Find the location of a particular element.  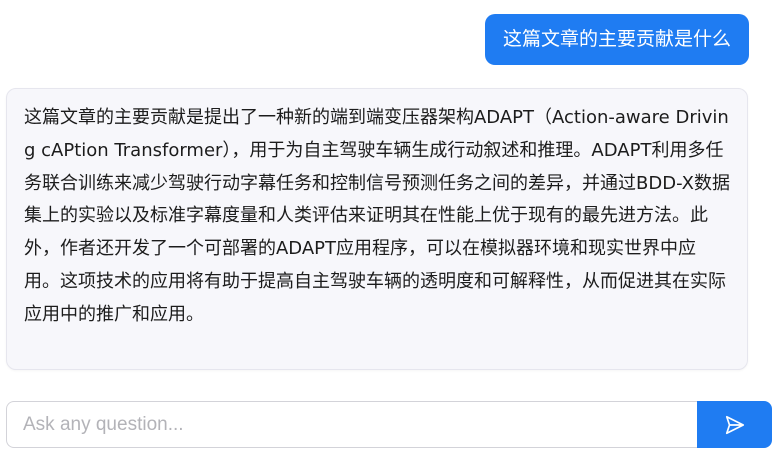

composer is located at coordinates (389, 424).